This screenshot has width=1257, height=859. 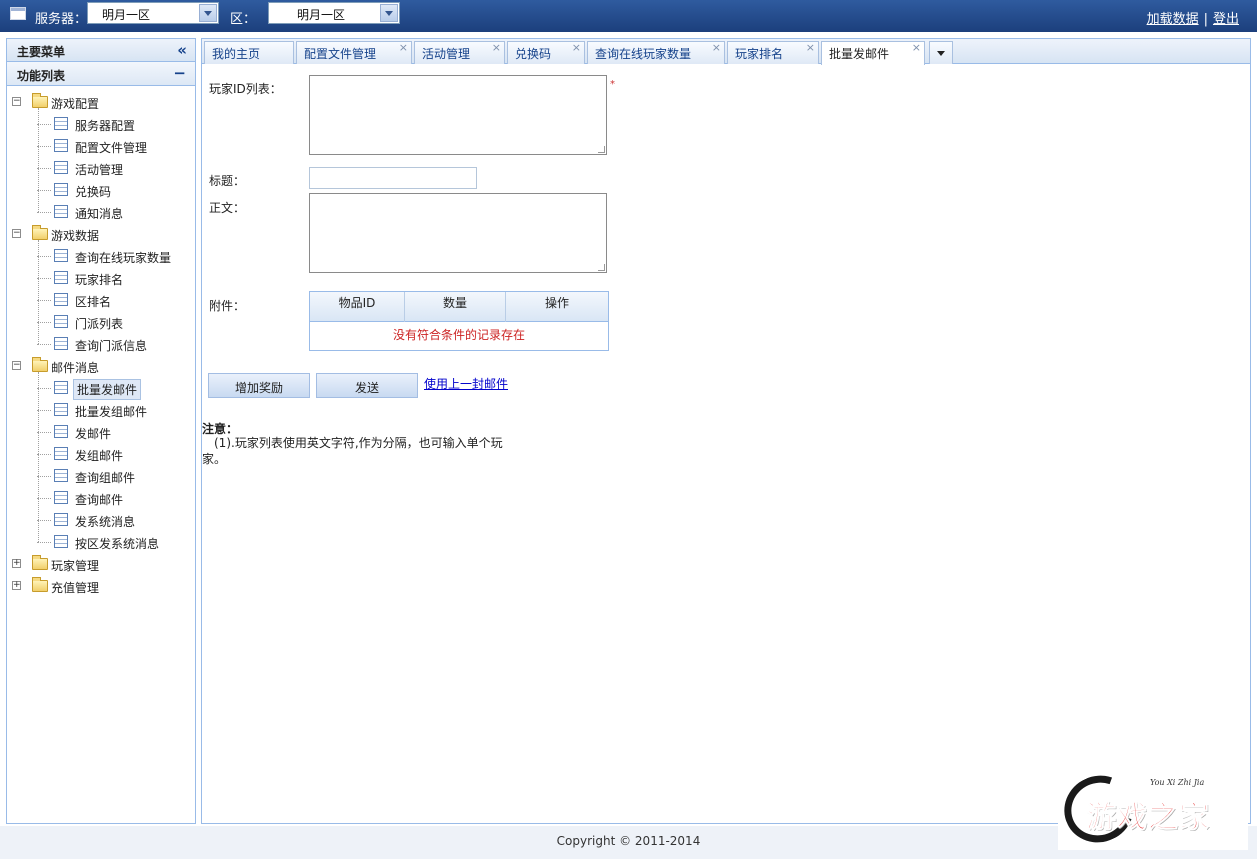 What do you see at coordinates (101, 146) in the screenshot?
I see `sidebar-item: 配置文件管理` at bounding box center [101, 146].